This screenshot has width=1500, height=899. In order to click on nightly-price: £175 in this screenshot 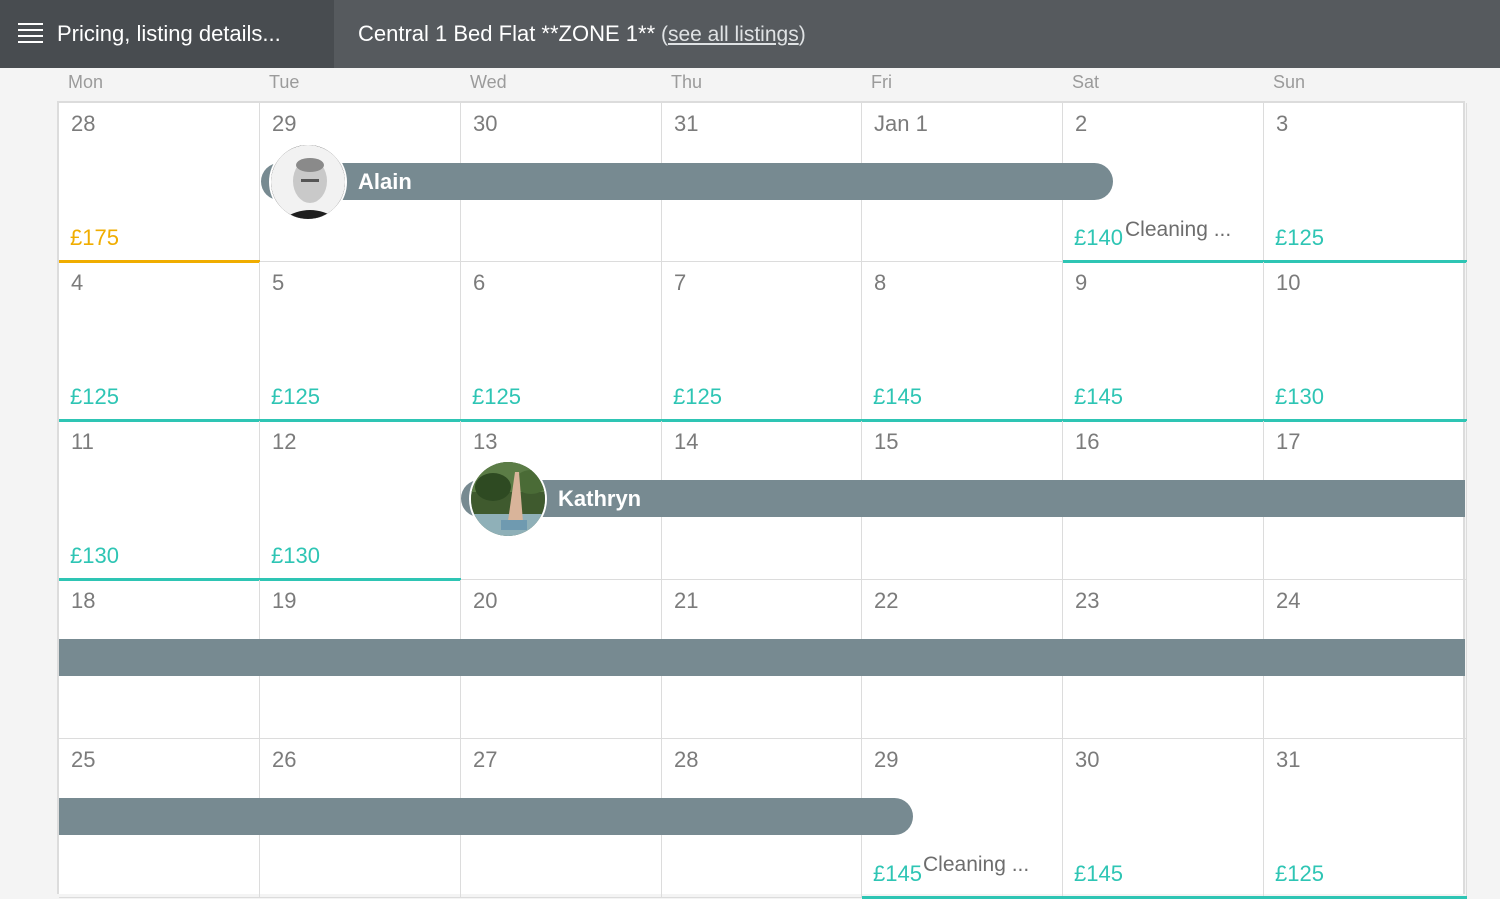, I will do `click(94, 237)`.